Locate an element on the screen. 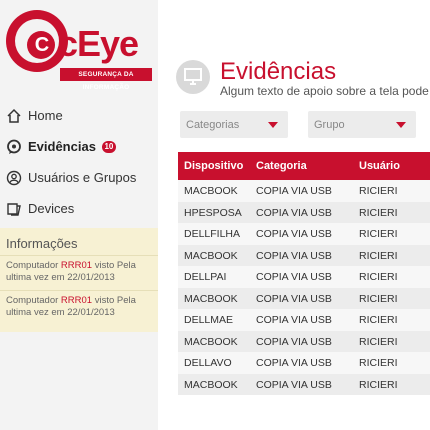 This screenshot has width=430, height=430. category-select-label: Categorias is located at coordinates (213, 125).